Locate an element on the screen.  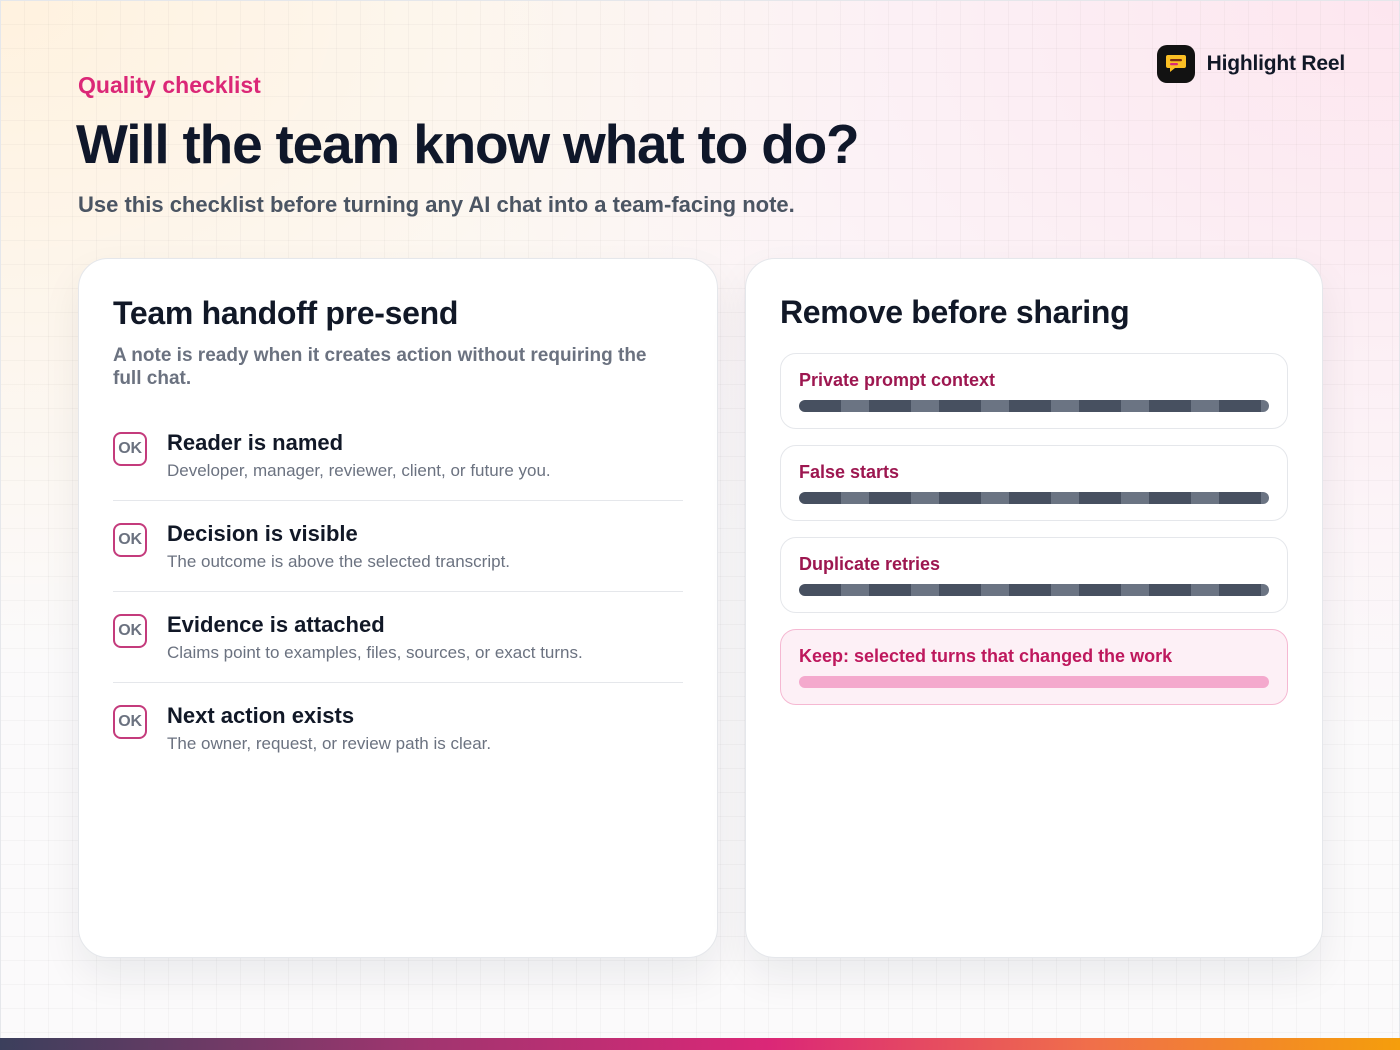
checklist-item-title: Reader is named is located at coordinates (255, 442).